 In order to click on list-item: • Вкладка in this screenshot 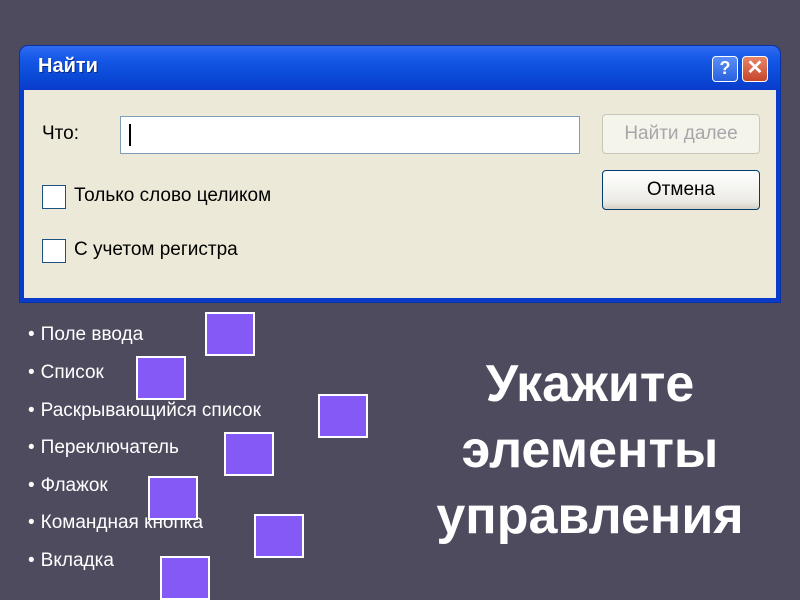, I will do `click(71, 561)`.